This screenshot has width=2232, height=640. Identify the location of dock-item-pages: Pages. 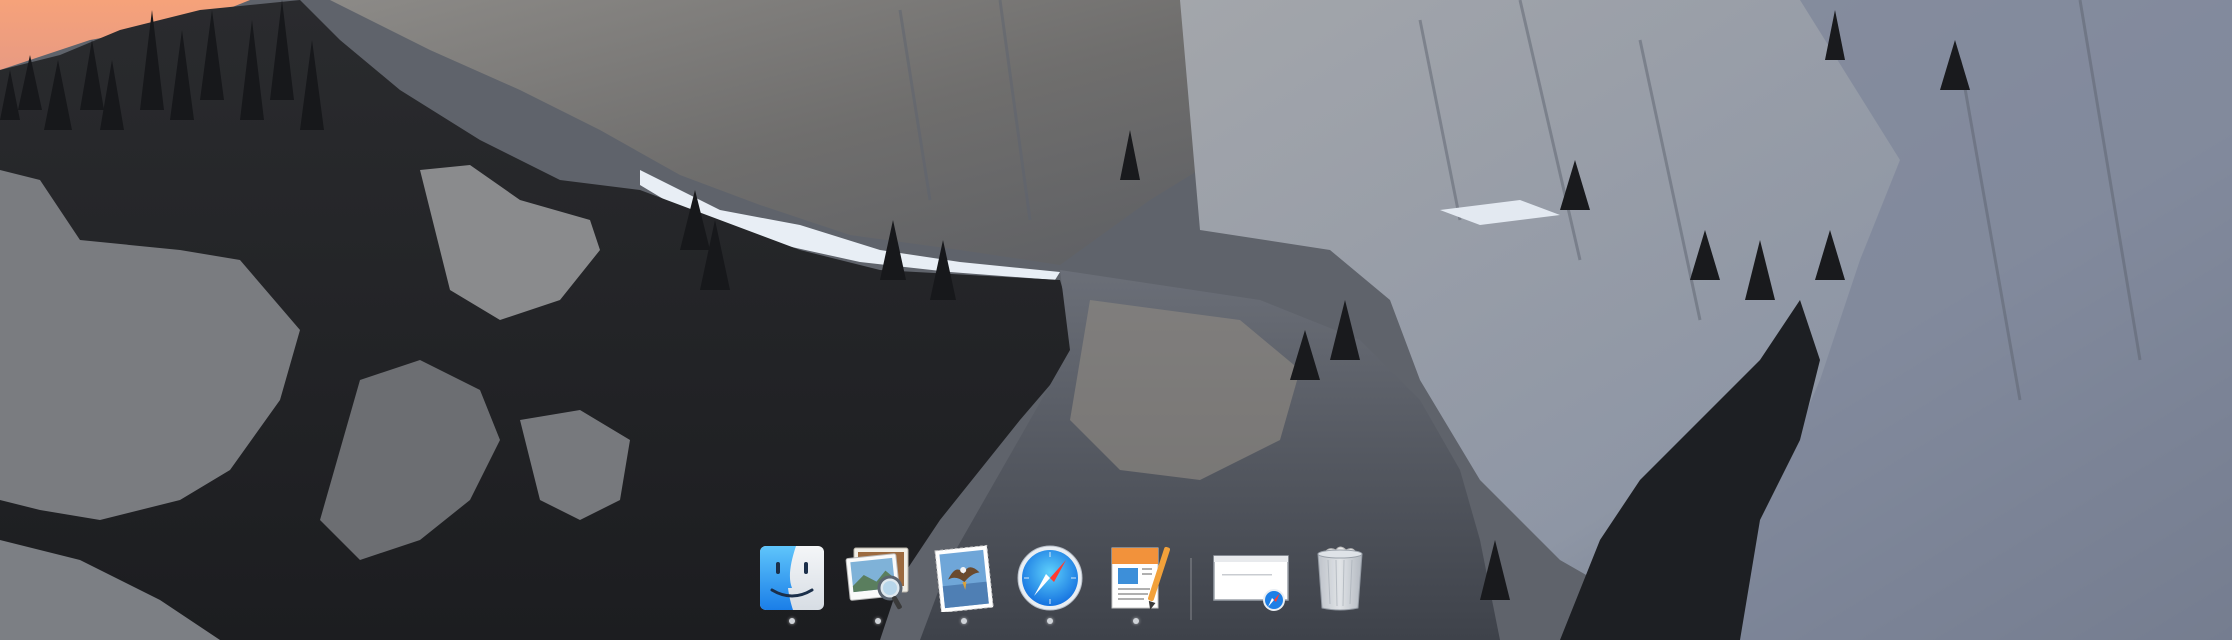
(1136, 587).